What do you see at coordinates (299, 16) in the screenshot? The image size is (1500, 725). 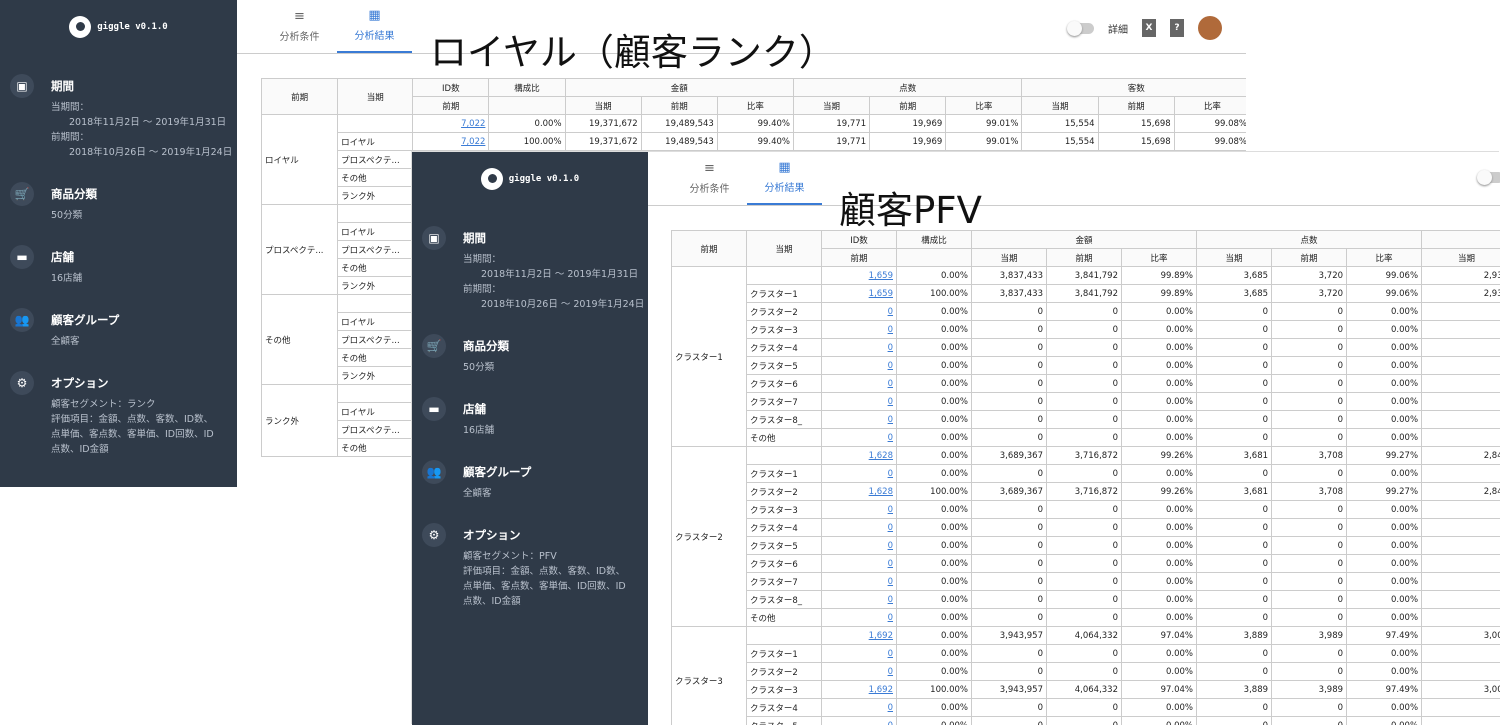 I see `filter-icon: ≡` at bounding box center [299, 16].